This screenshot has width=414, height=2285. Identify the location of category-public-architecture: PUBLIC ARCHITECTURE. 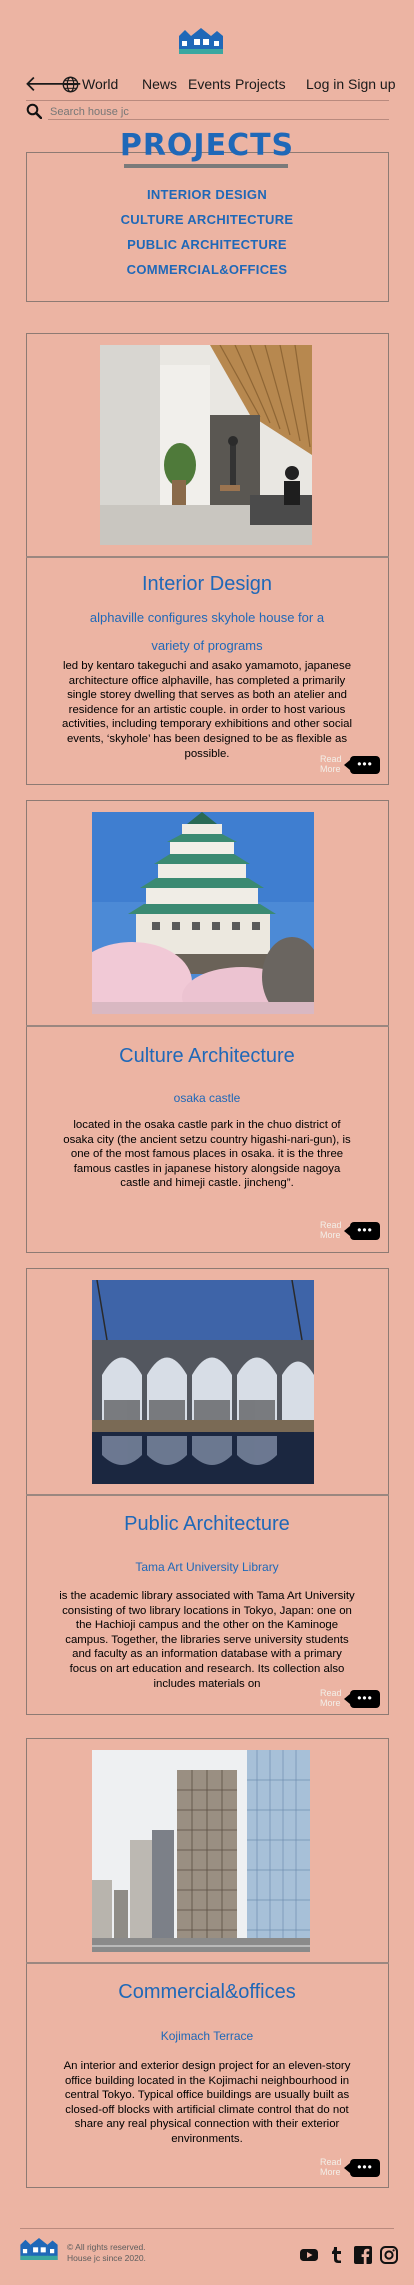
(207, 244).